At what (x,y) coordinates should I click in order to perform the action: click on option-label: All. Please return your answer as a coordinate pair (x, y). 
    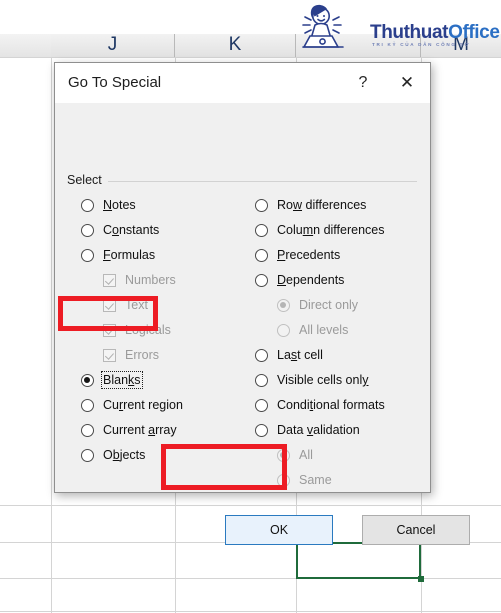
    Looking at the image, I should click on (306, 455).